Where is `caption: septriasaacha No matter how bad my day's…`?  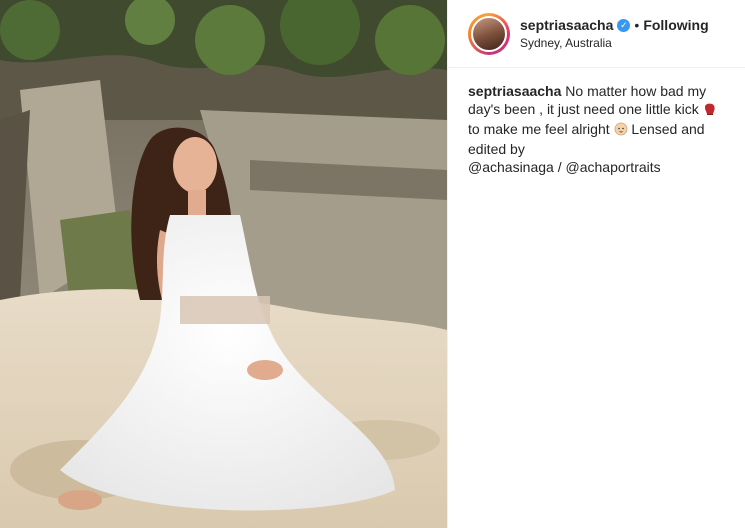 caption: septriasaacha No matter how bad my day's… is located at coordinates (596, 122).